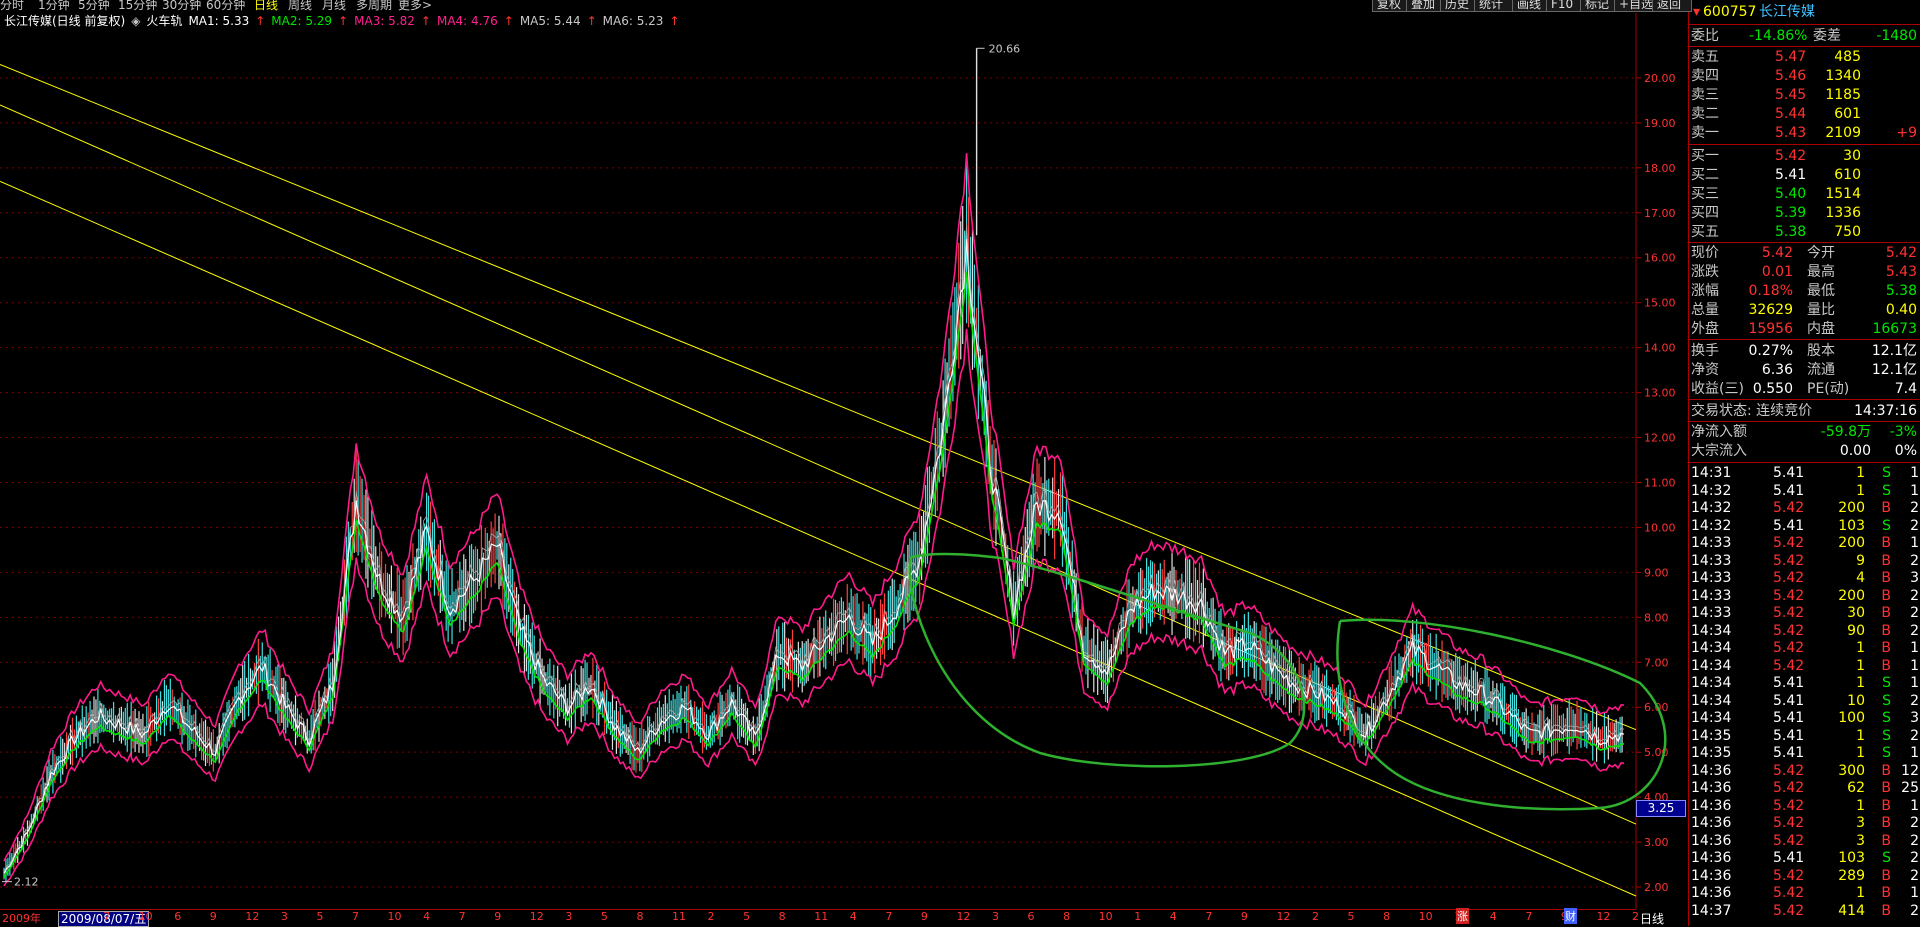 The image size is (1920, 927). Describe the element at coordinates (1910, 788) in the screenshot. I see `tick-count: 25` at that location.